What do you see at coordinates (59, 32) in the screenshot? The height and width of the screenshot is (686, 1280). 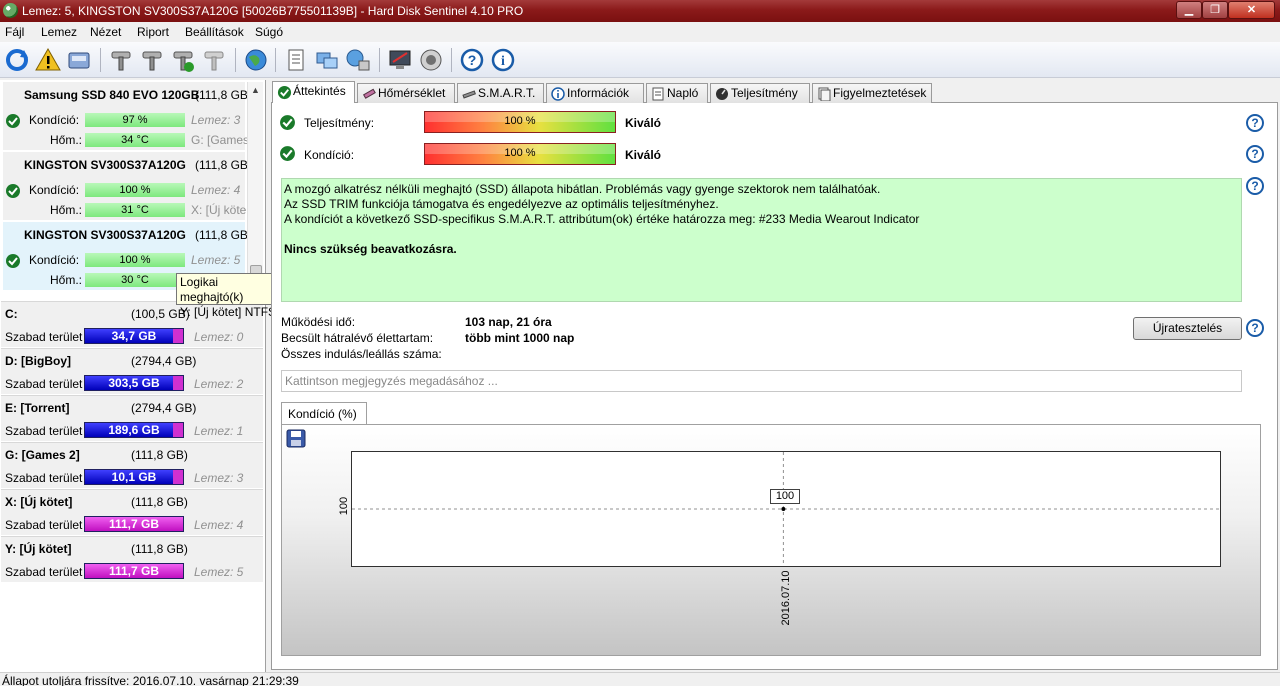 I see `menu-disk: Lemez` at bounding box center [59, 32].